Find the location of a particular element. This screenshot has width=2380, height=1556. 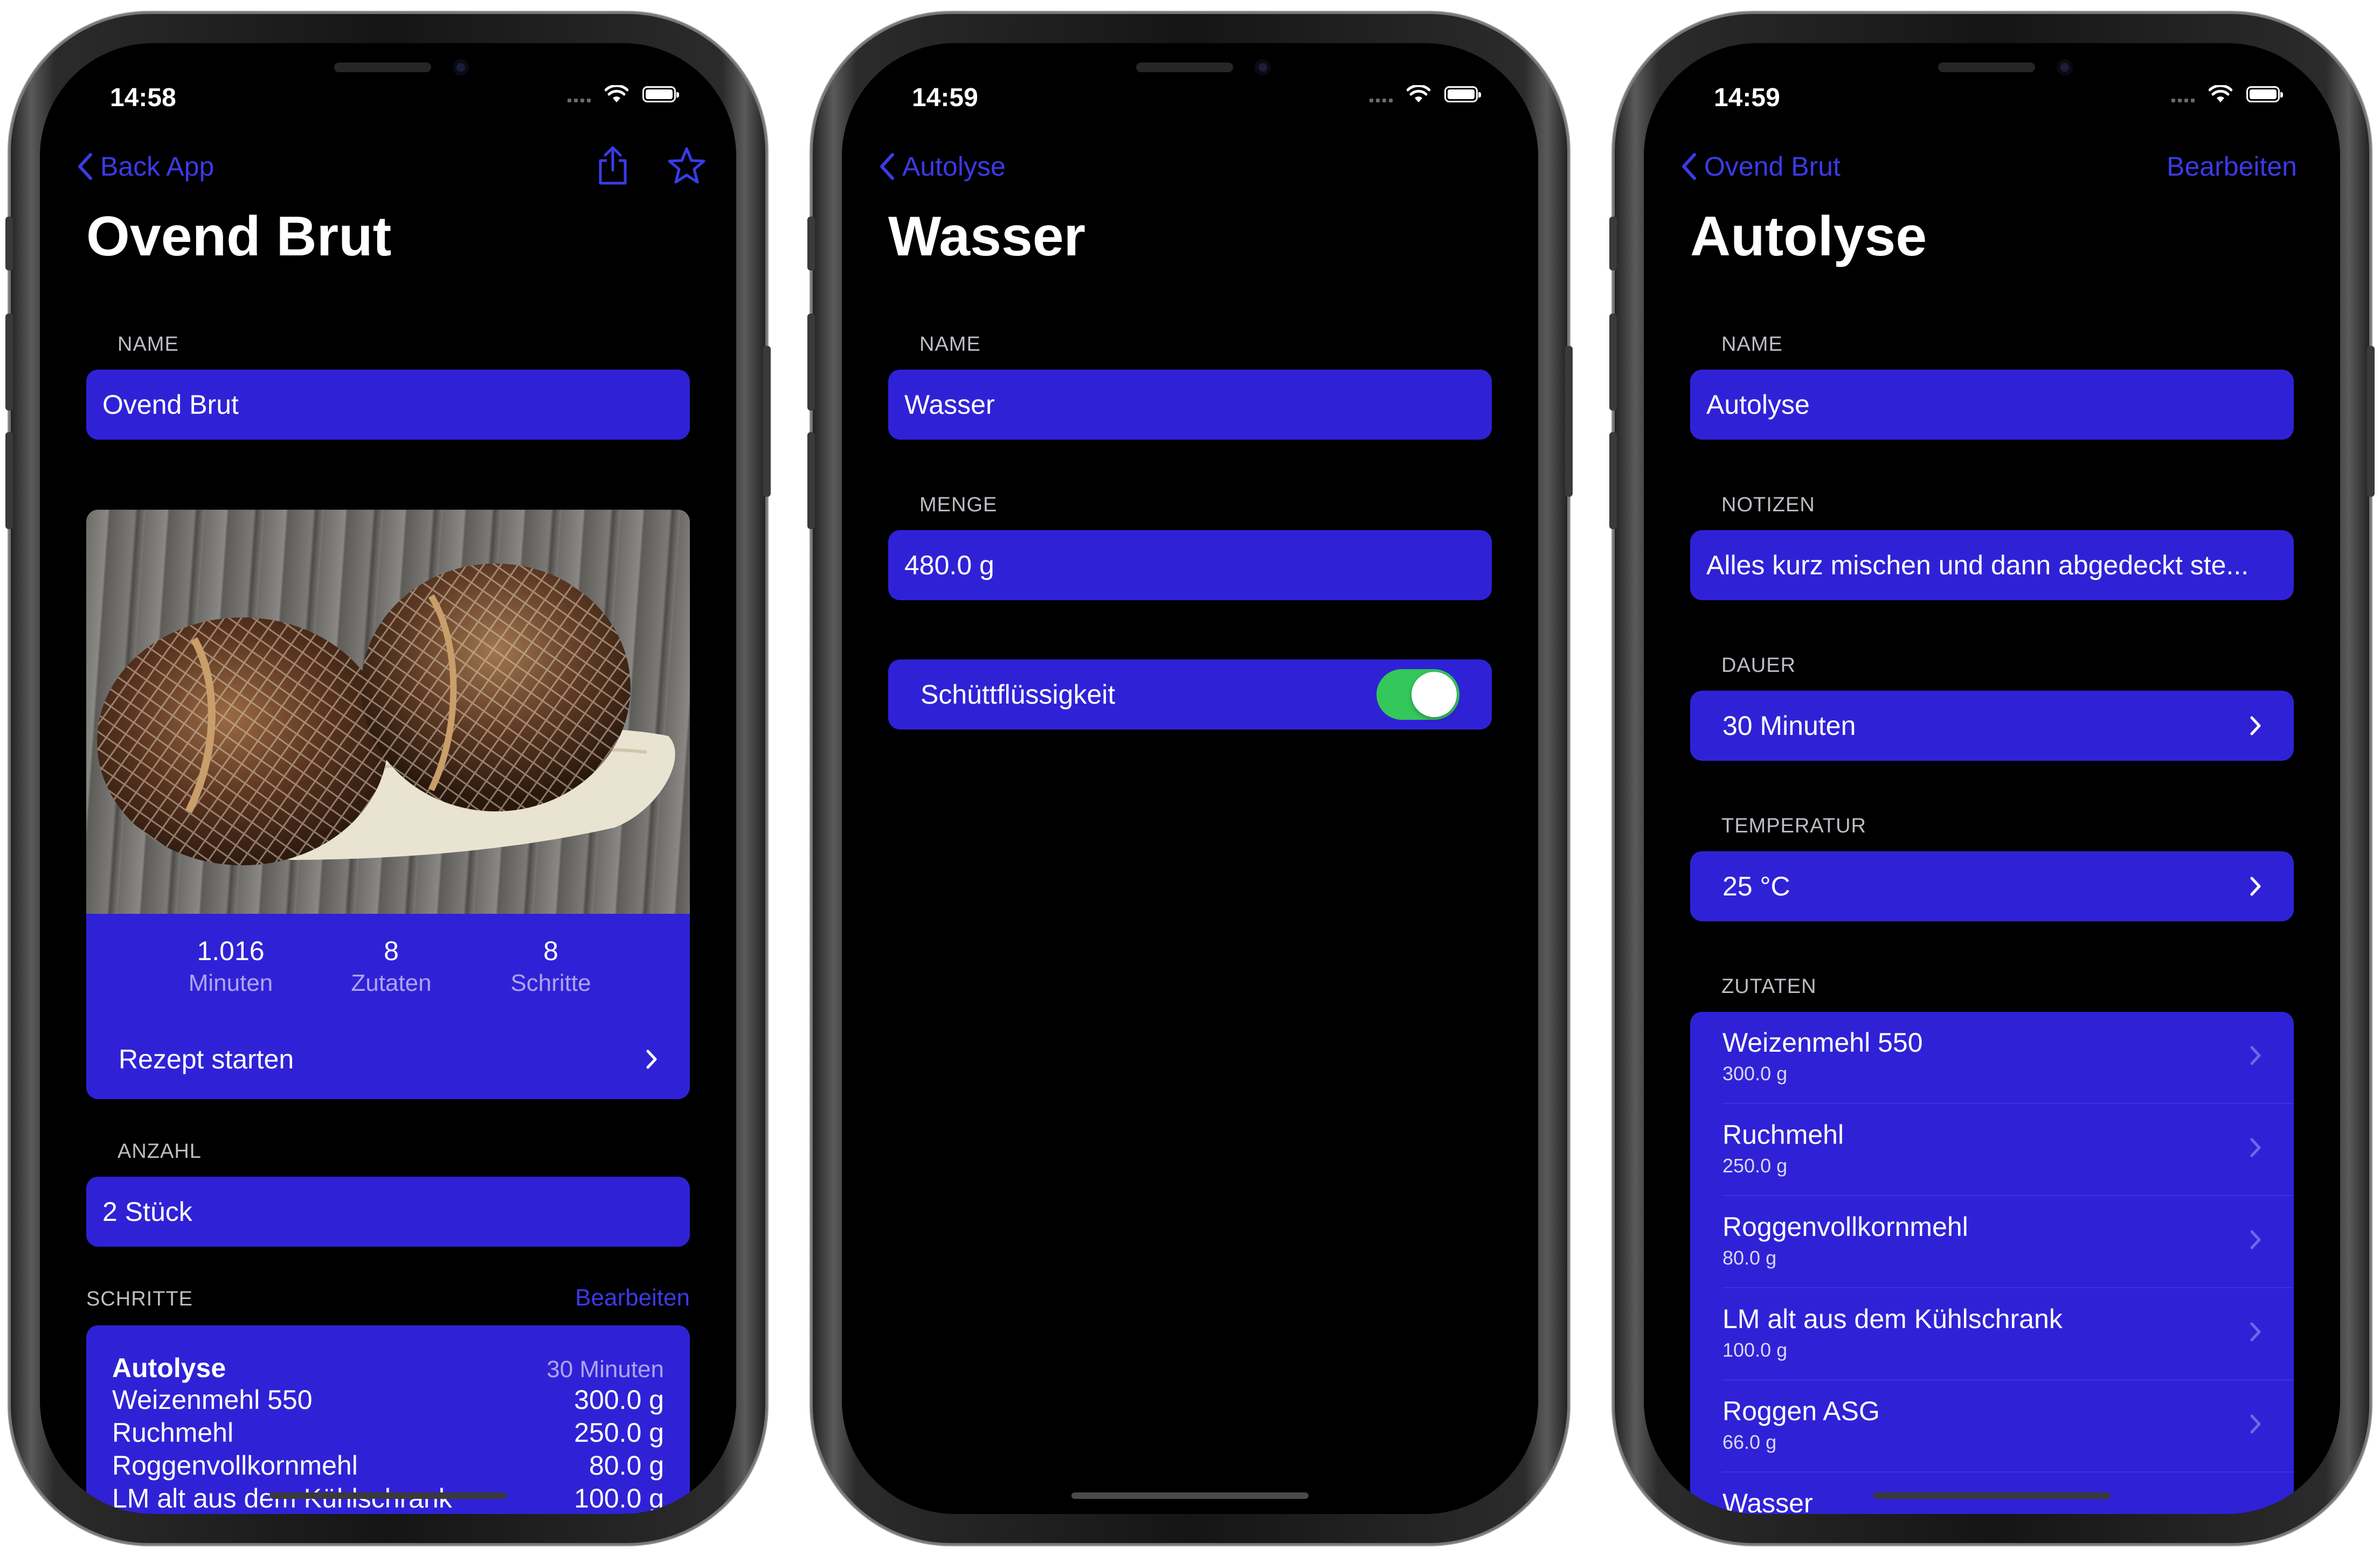

page-title: Wasser is located at coordinates (987, 236).